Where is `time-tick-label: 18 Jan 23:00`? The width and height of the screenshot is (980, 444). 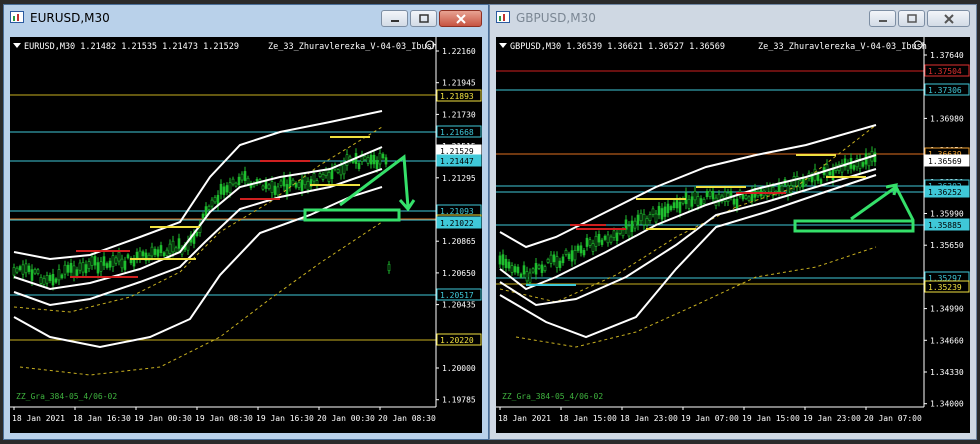 time-tick-label: 18 Jan 23:00 is located at coordinates (649, 418).